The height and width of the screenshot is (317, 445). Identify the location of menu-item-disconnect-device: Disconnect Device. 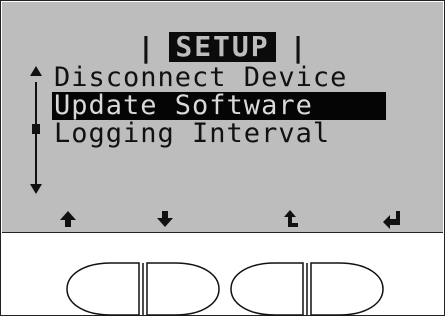
(242, 78).